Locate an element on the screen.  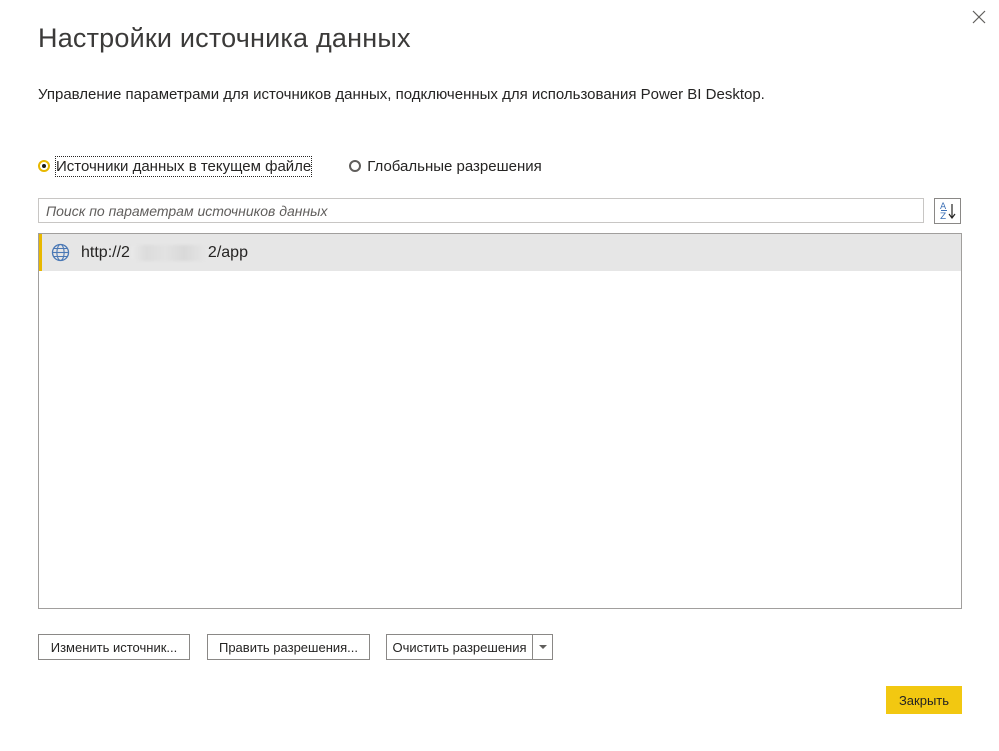
close-dialog-button is located at coordinates (979, 17).